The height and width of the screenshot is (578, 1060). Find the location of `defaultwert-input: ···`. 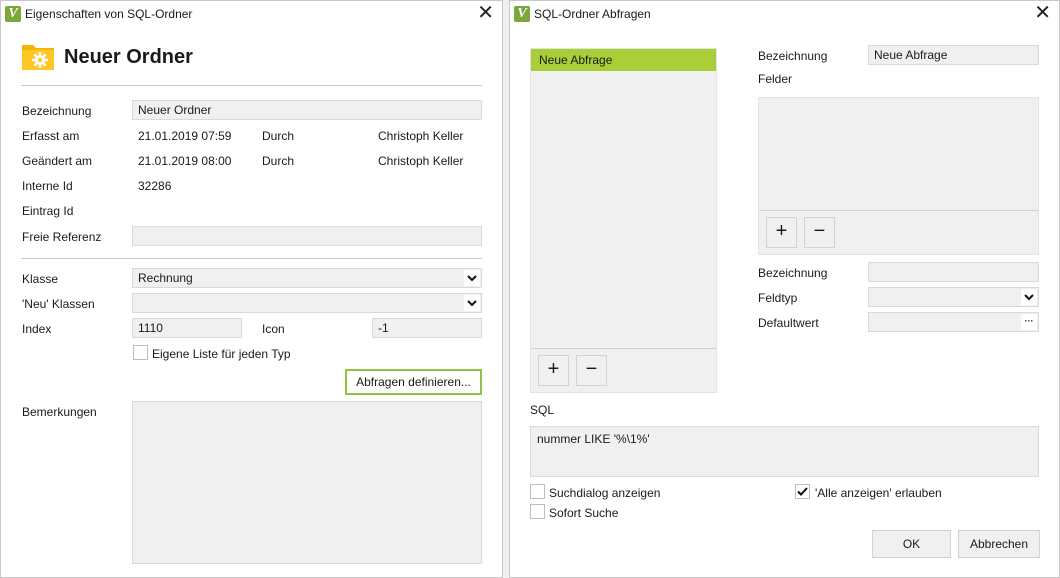

defaultwert-input: ··· is located at coordinates (953, 322).